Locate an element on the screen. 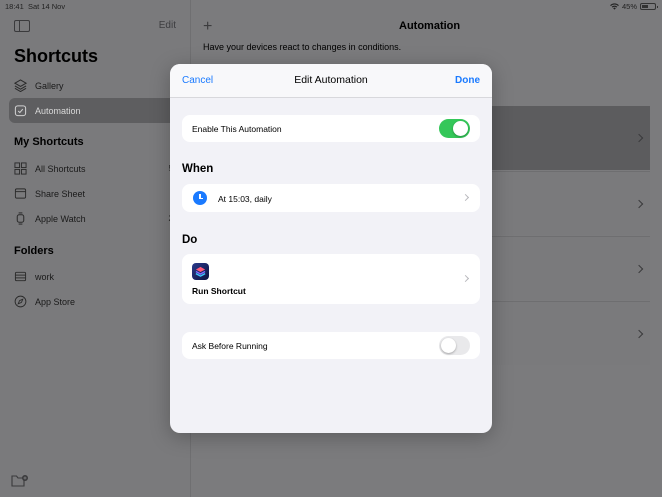 Image resolution: width=662 pixels, height=497 pixels. status-right: 45% is located at coordinates (634, 6).